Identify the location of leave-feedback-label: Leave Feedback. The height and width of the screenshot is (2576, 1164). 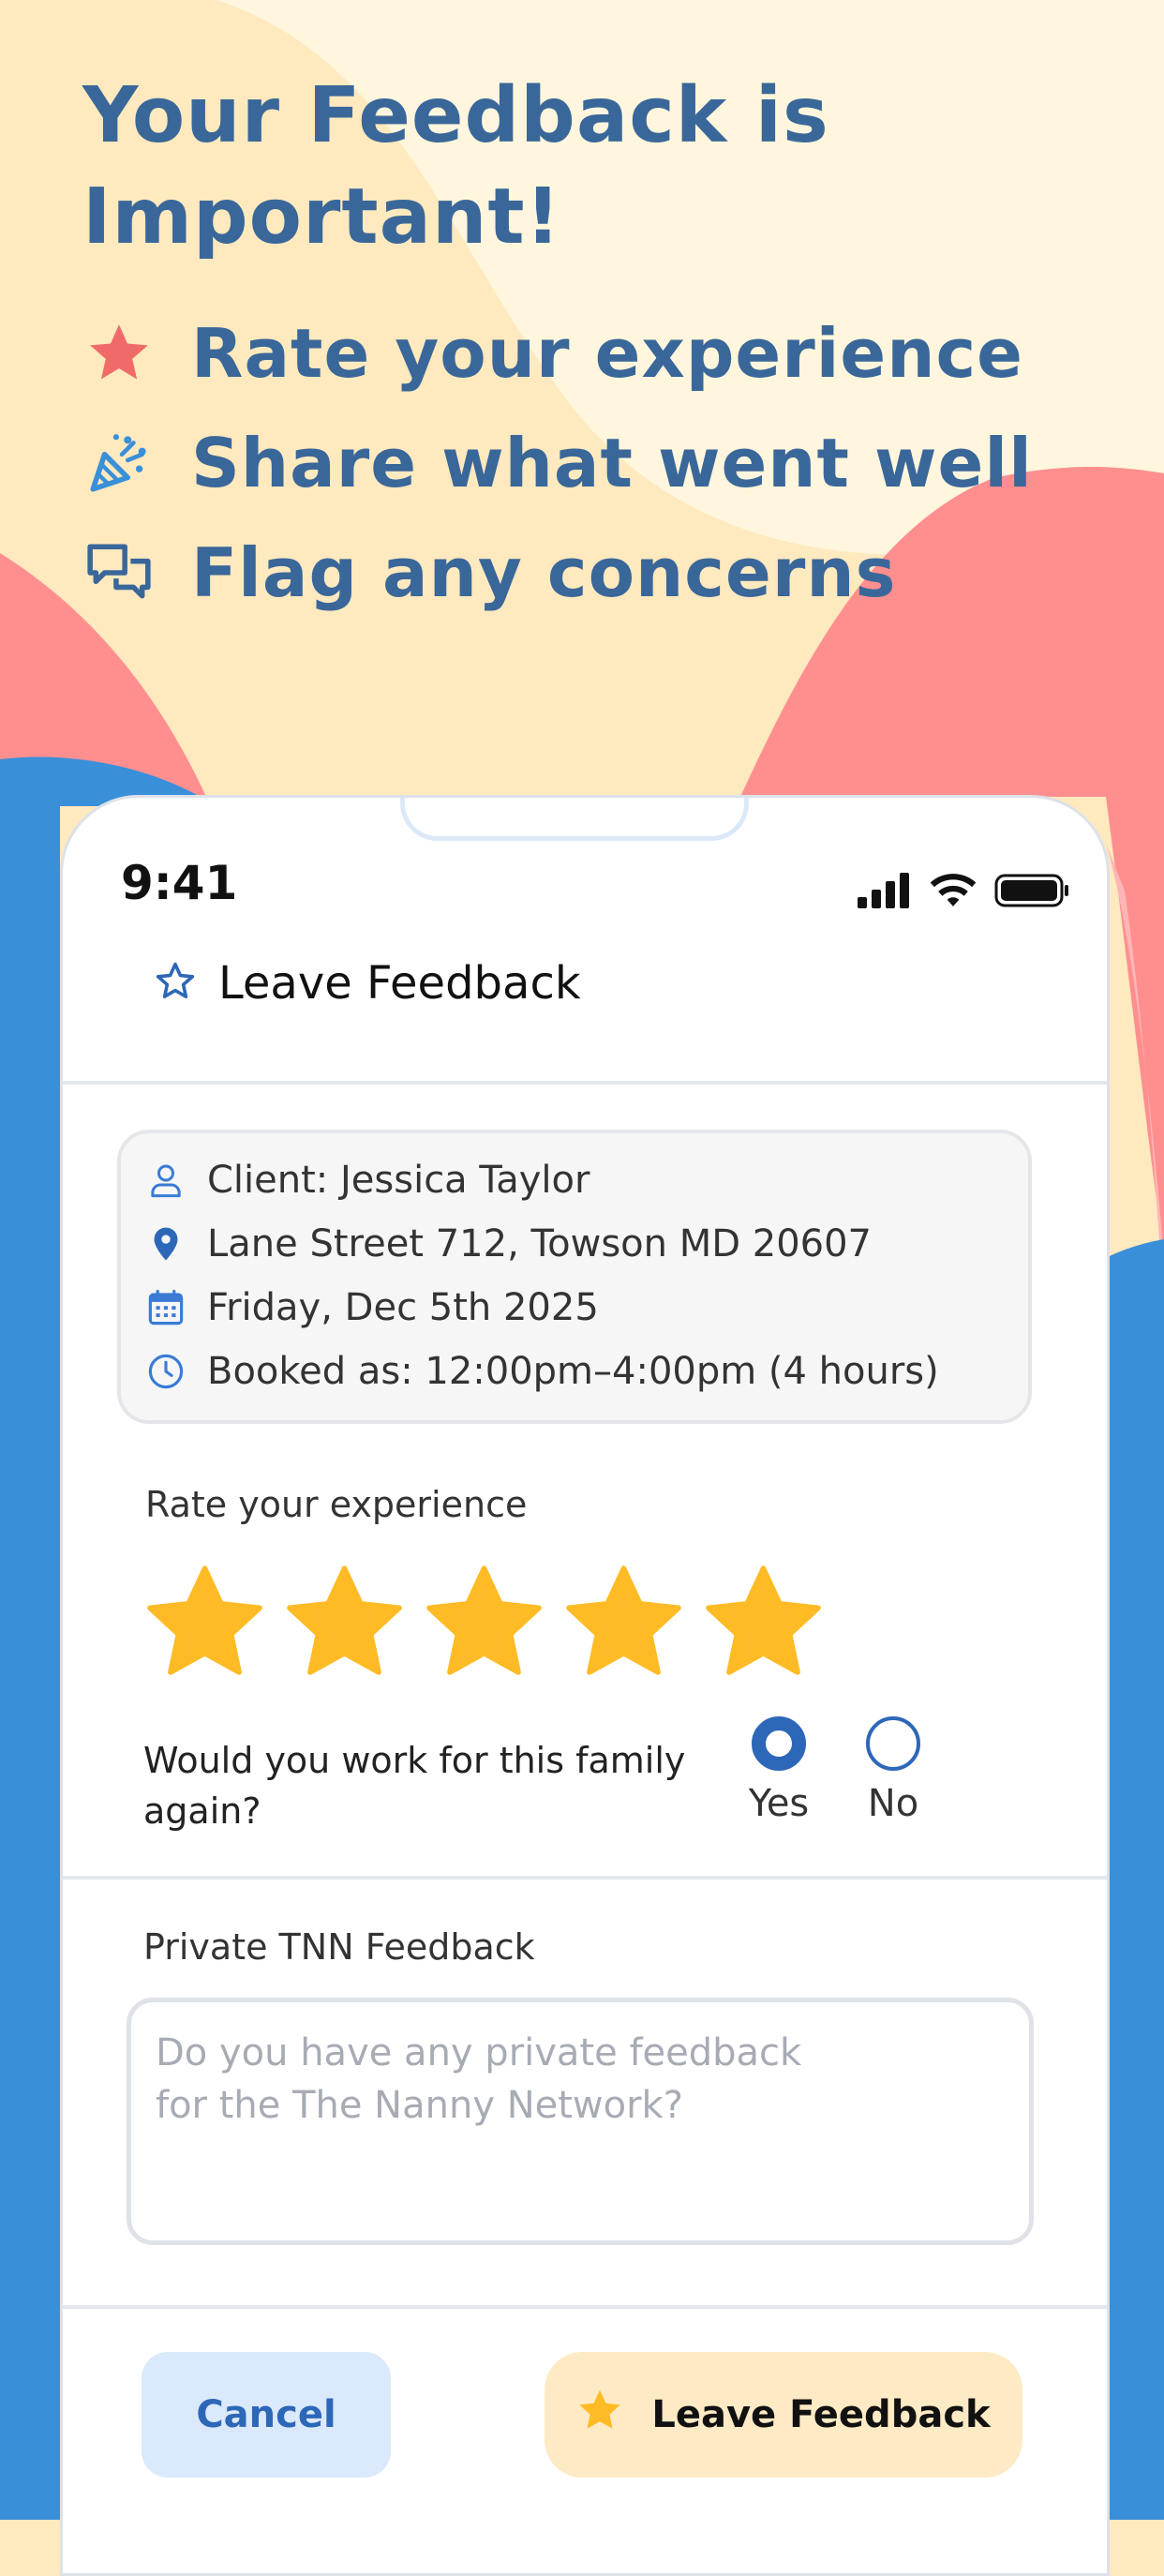
(821, 2415).